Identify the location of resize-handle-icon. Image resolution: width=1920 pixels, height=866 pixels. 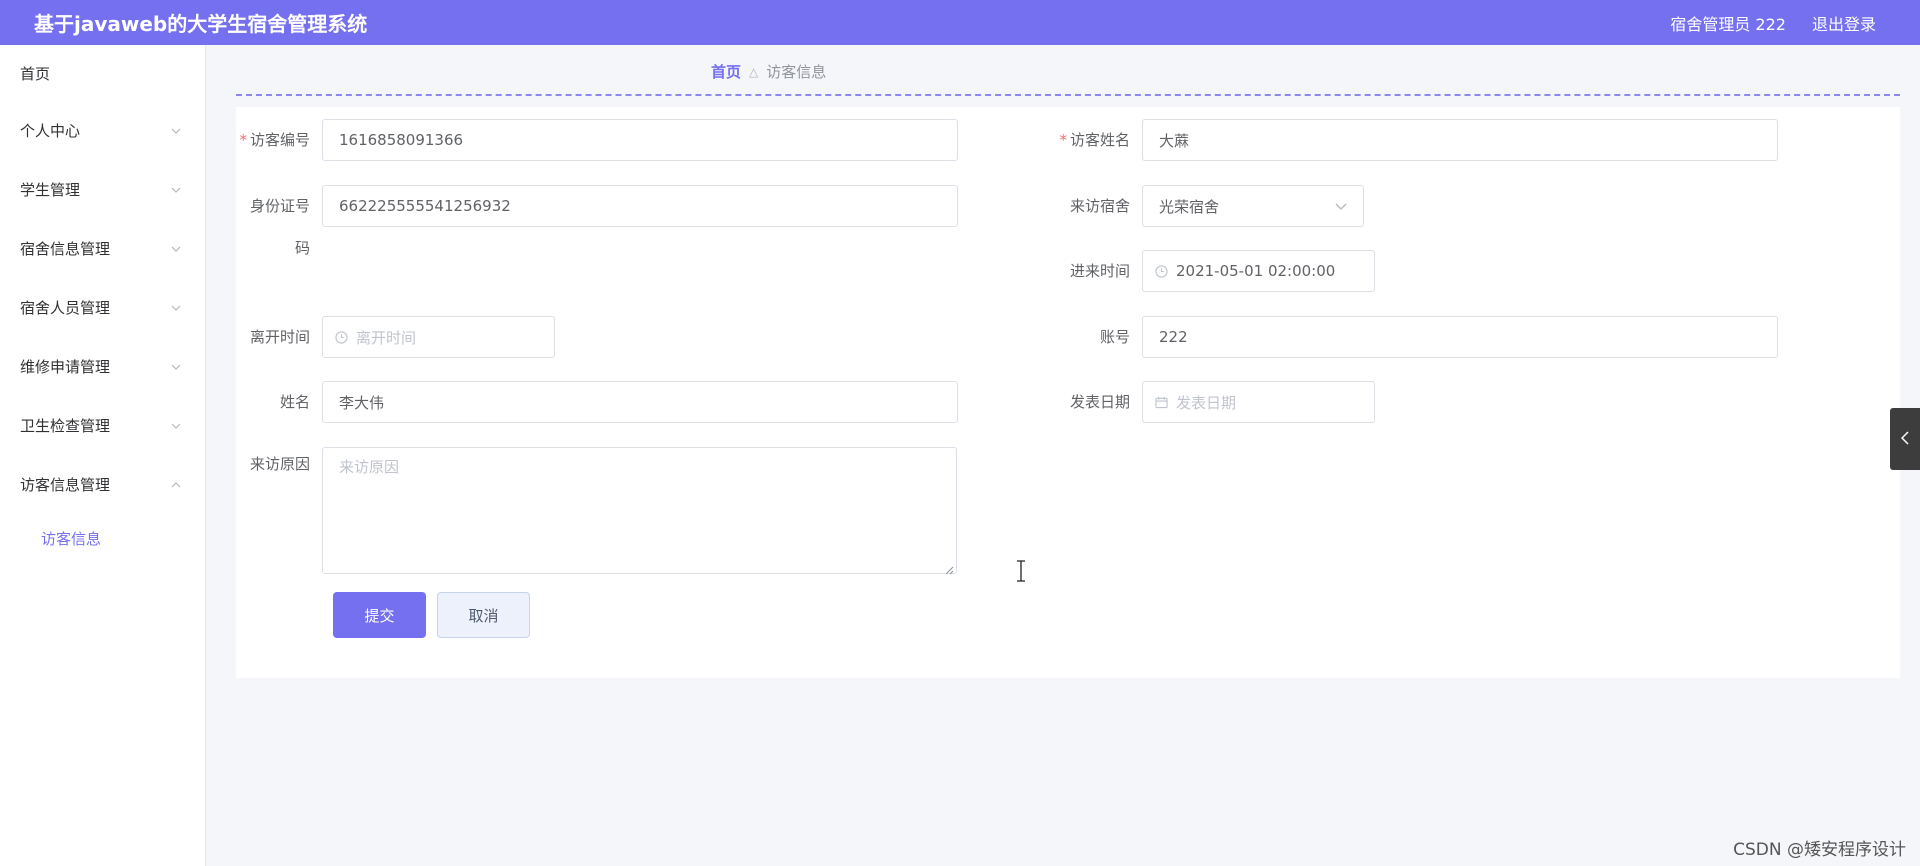
(949, 568).